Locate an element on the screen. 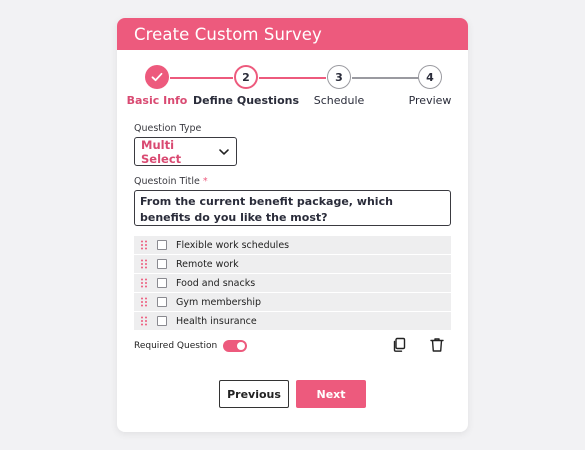 Image resolution: width=585 pixels, height=450 pixels. next-button: Next is located at coordinates (331, 394).